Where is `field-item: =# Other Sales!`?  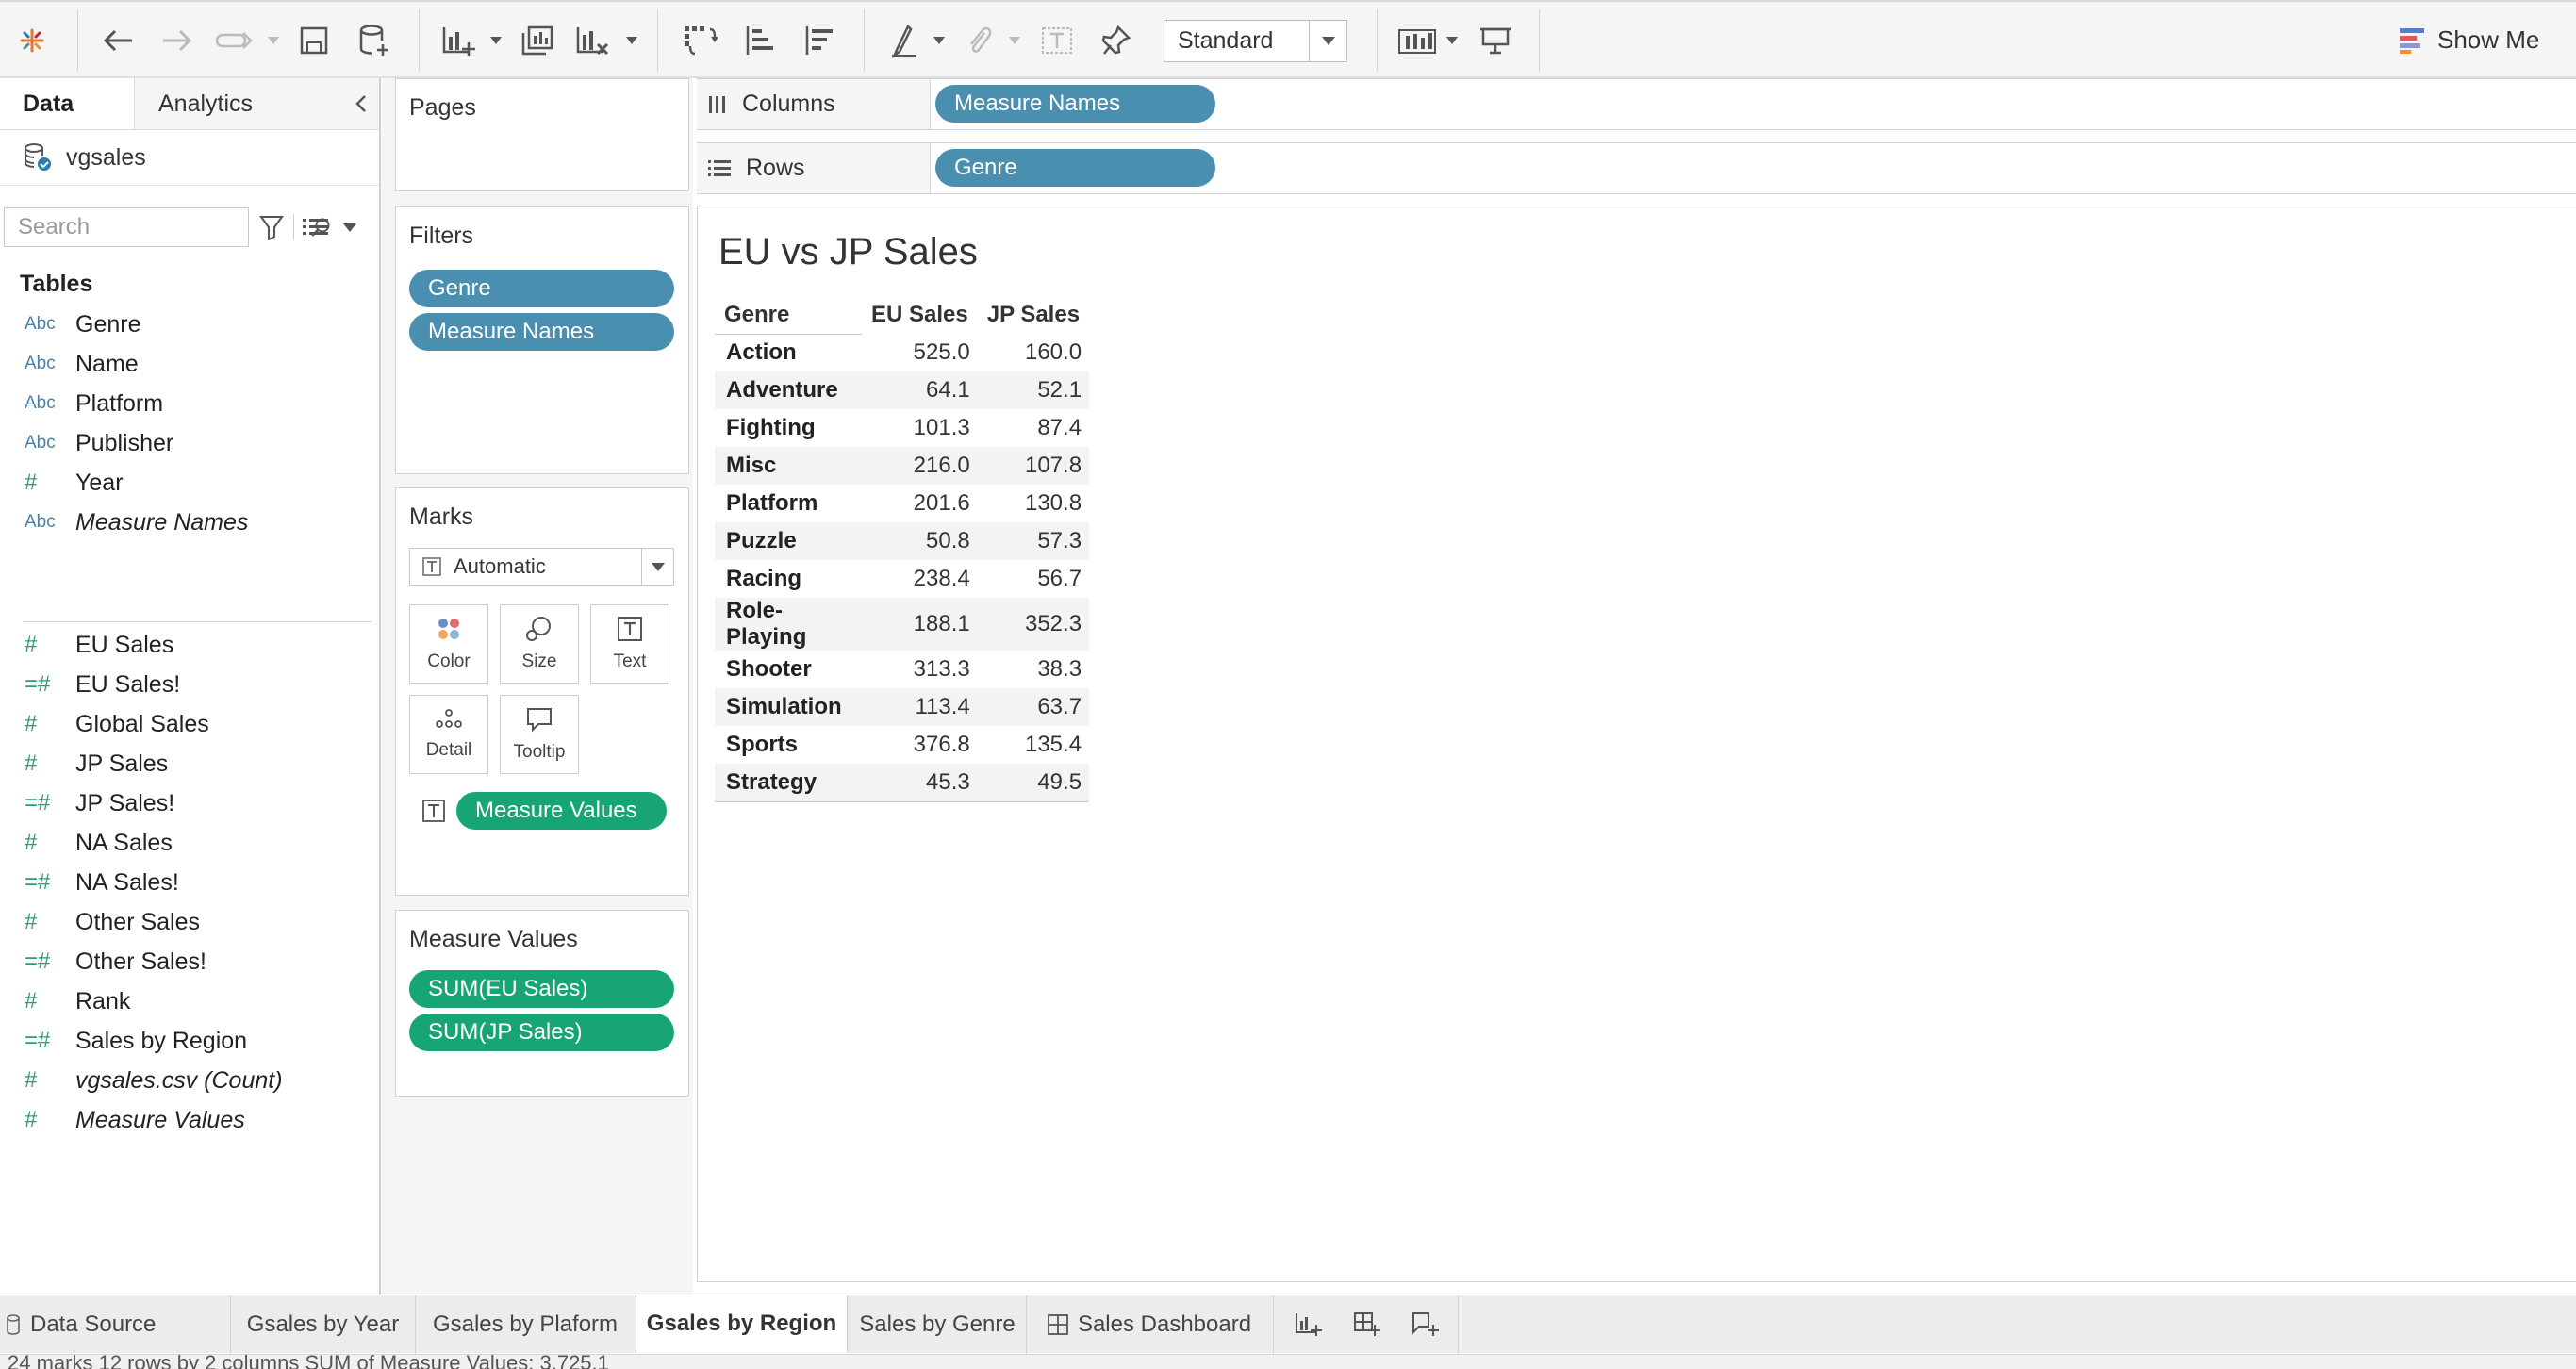
field-item: =# Other Sales! is located at coordinates (189, 961).